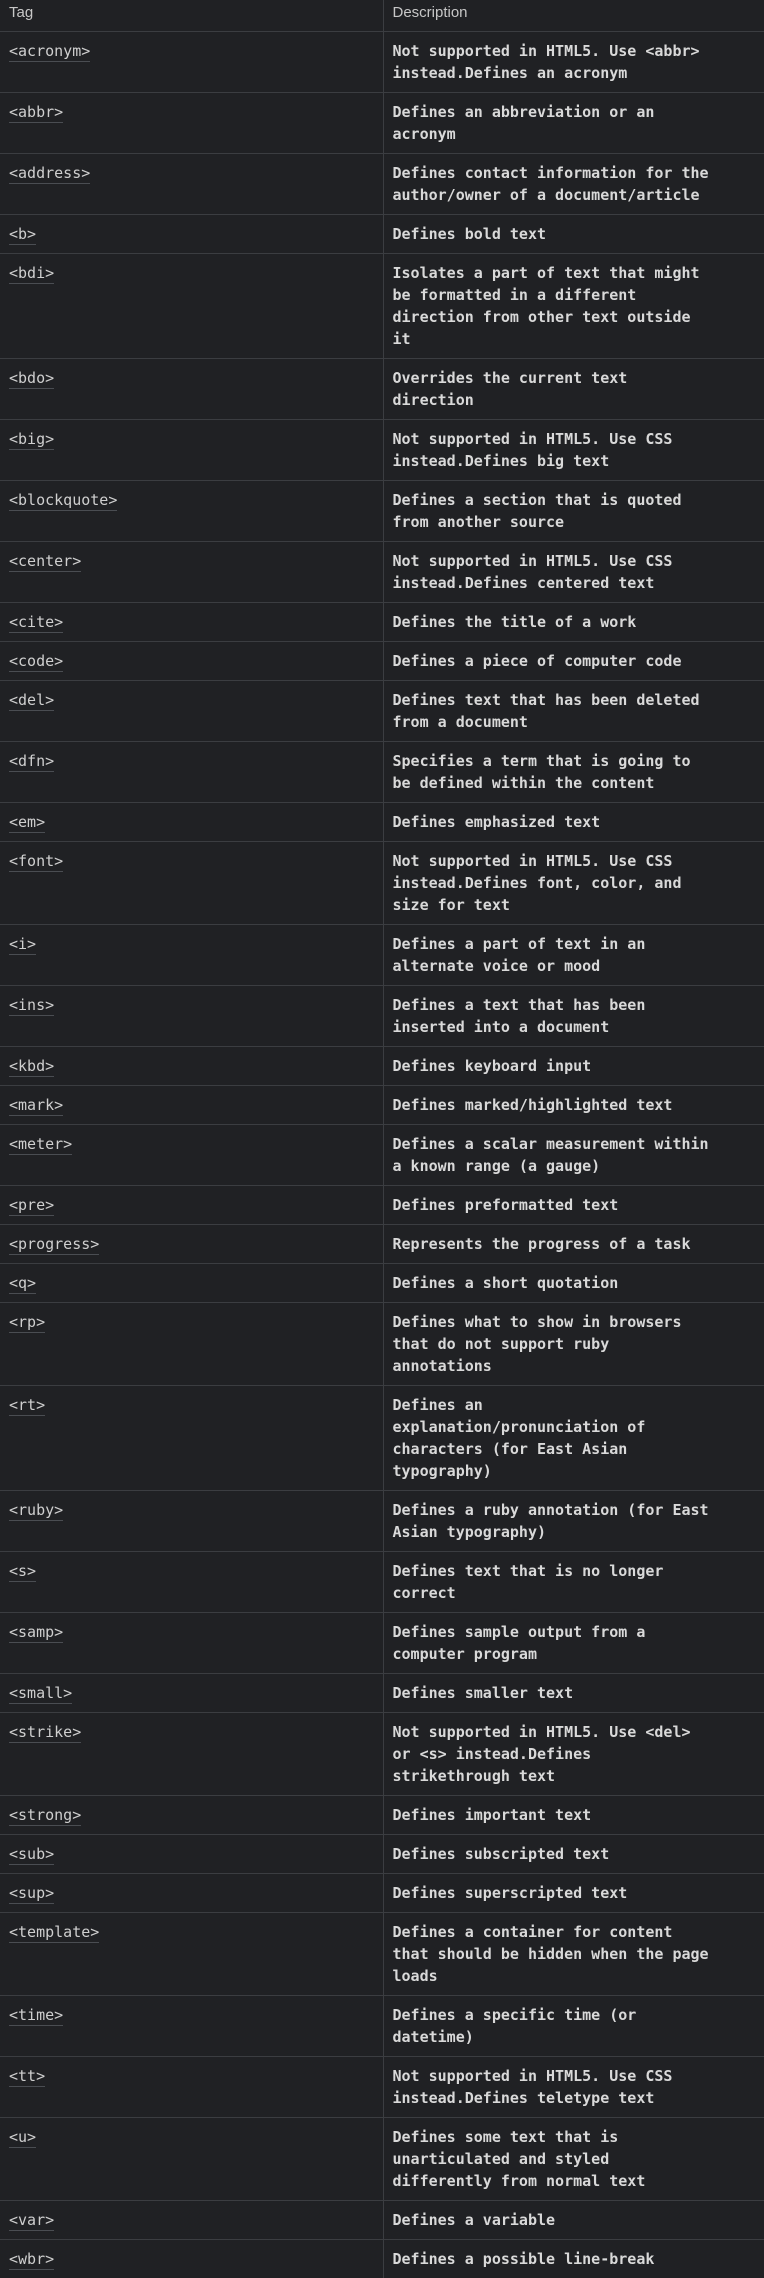 The height and width of the screenshot is (2278, 764). What do you see at coordinates (40, 1145) in the screenshot?
I see `tag-link: <meter>` at bounding box center [40, 1145].